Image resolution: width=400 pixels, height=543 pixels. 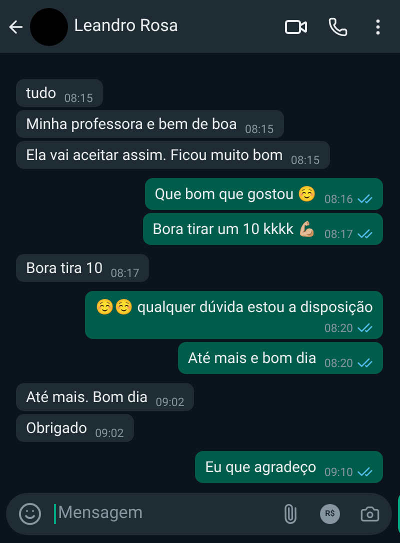 What do you see at coordinates (41, 93) in the screenshot?
I see `message-text: tudo` at bounding box center [41, 93].